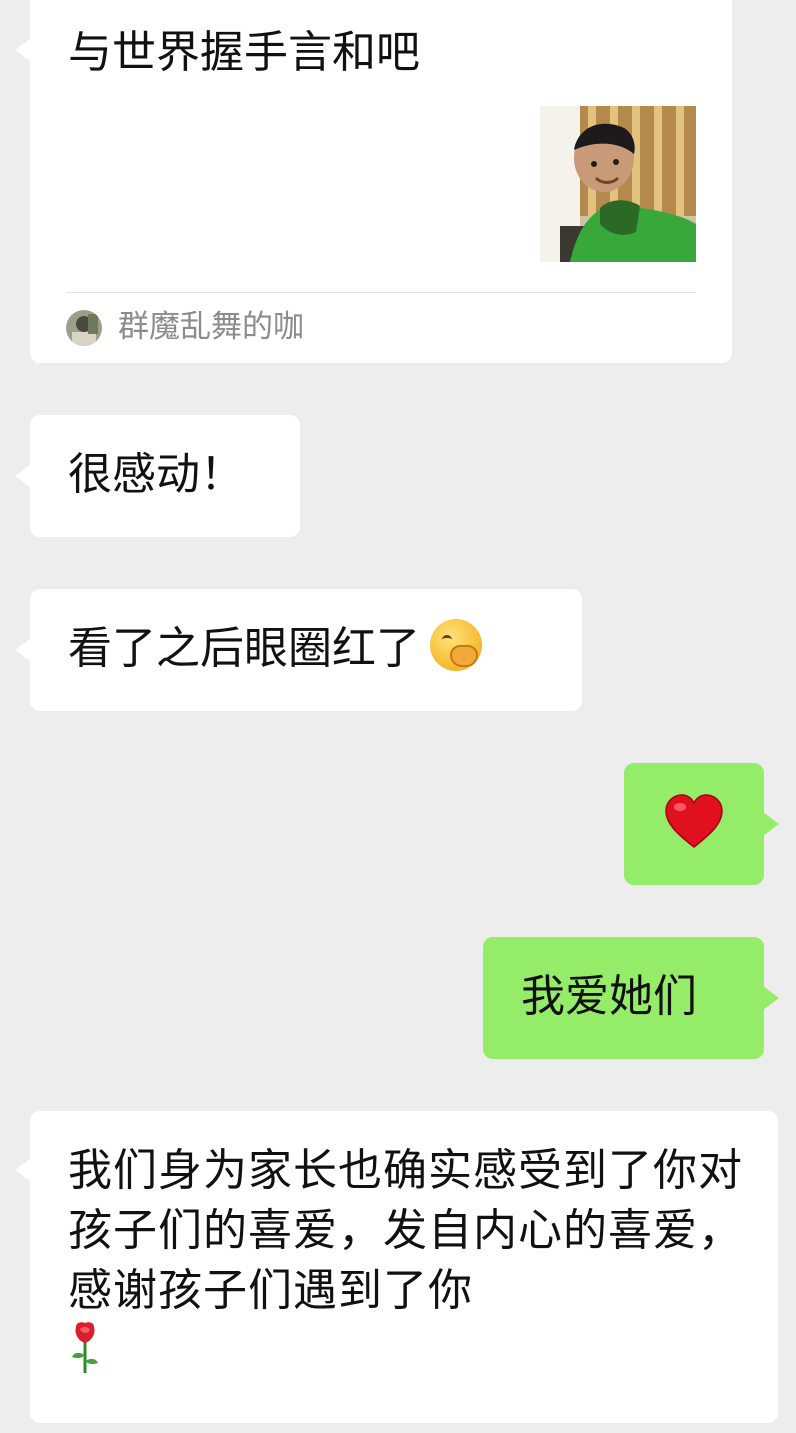 This screenshot has height=1433, width=796. I want to click on message-bubble-outgoing: 我爱她们, so click(631, 998).